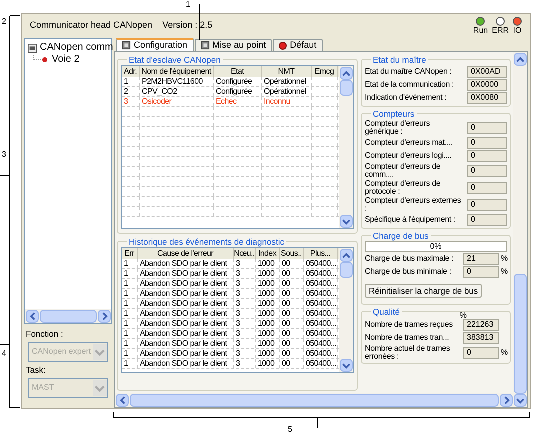  What do you see at coordinates (226, 101) in the screenshot?
I see `table-cell: Echec` at bounding box center [226, 101].